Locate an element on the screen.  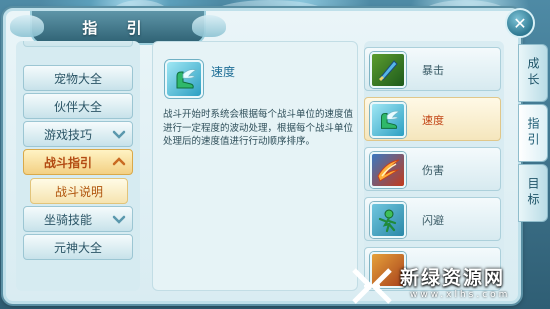
attribute-item-dodge: 闪避 is located at coordinates (432, 219).